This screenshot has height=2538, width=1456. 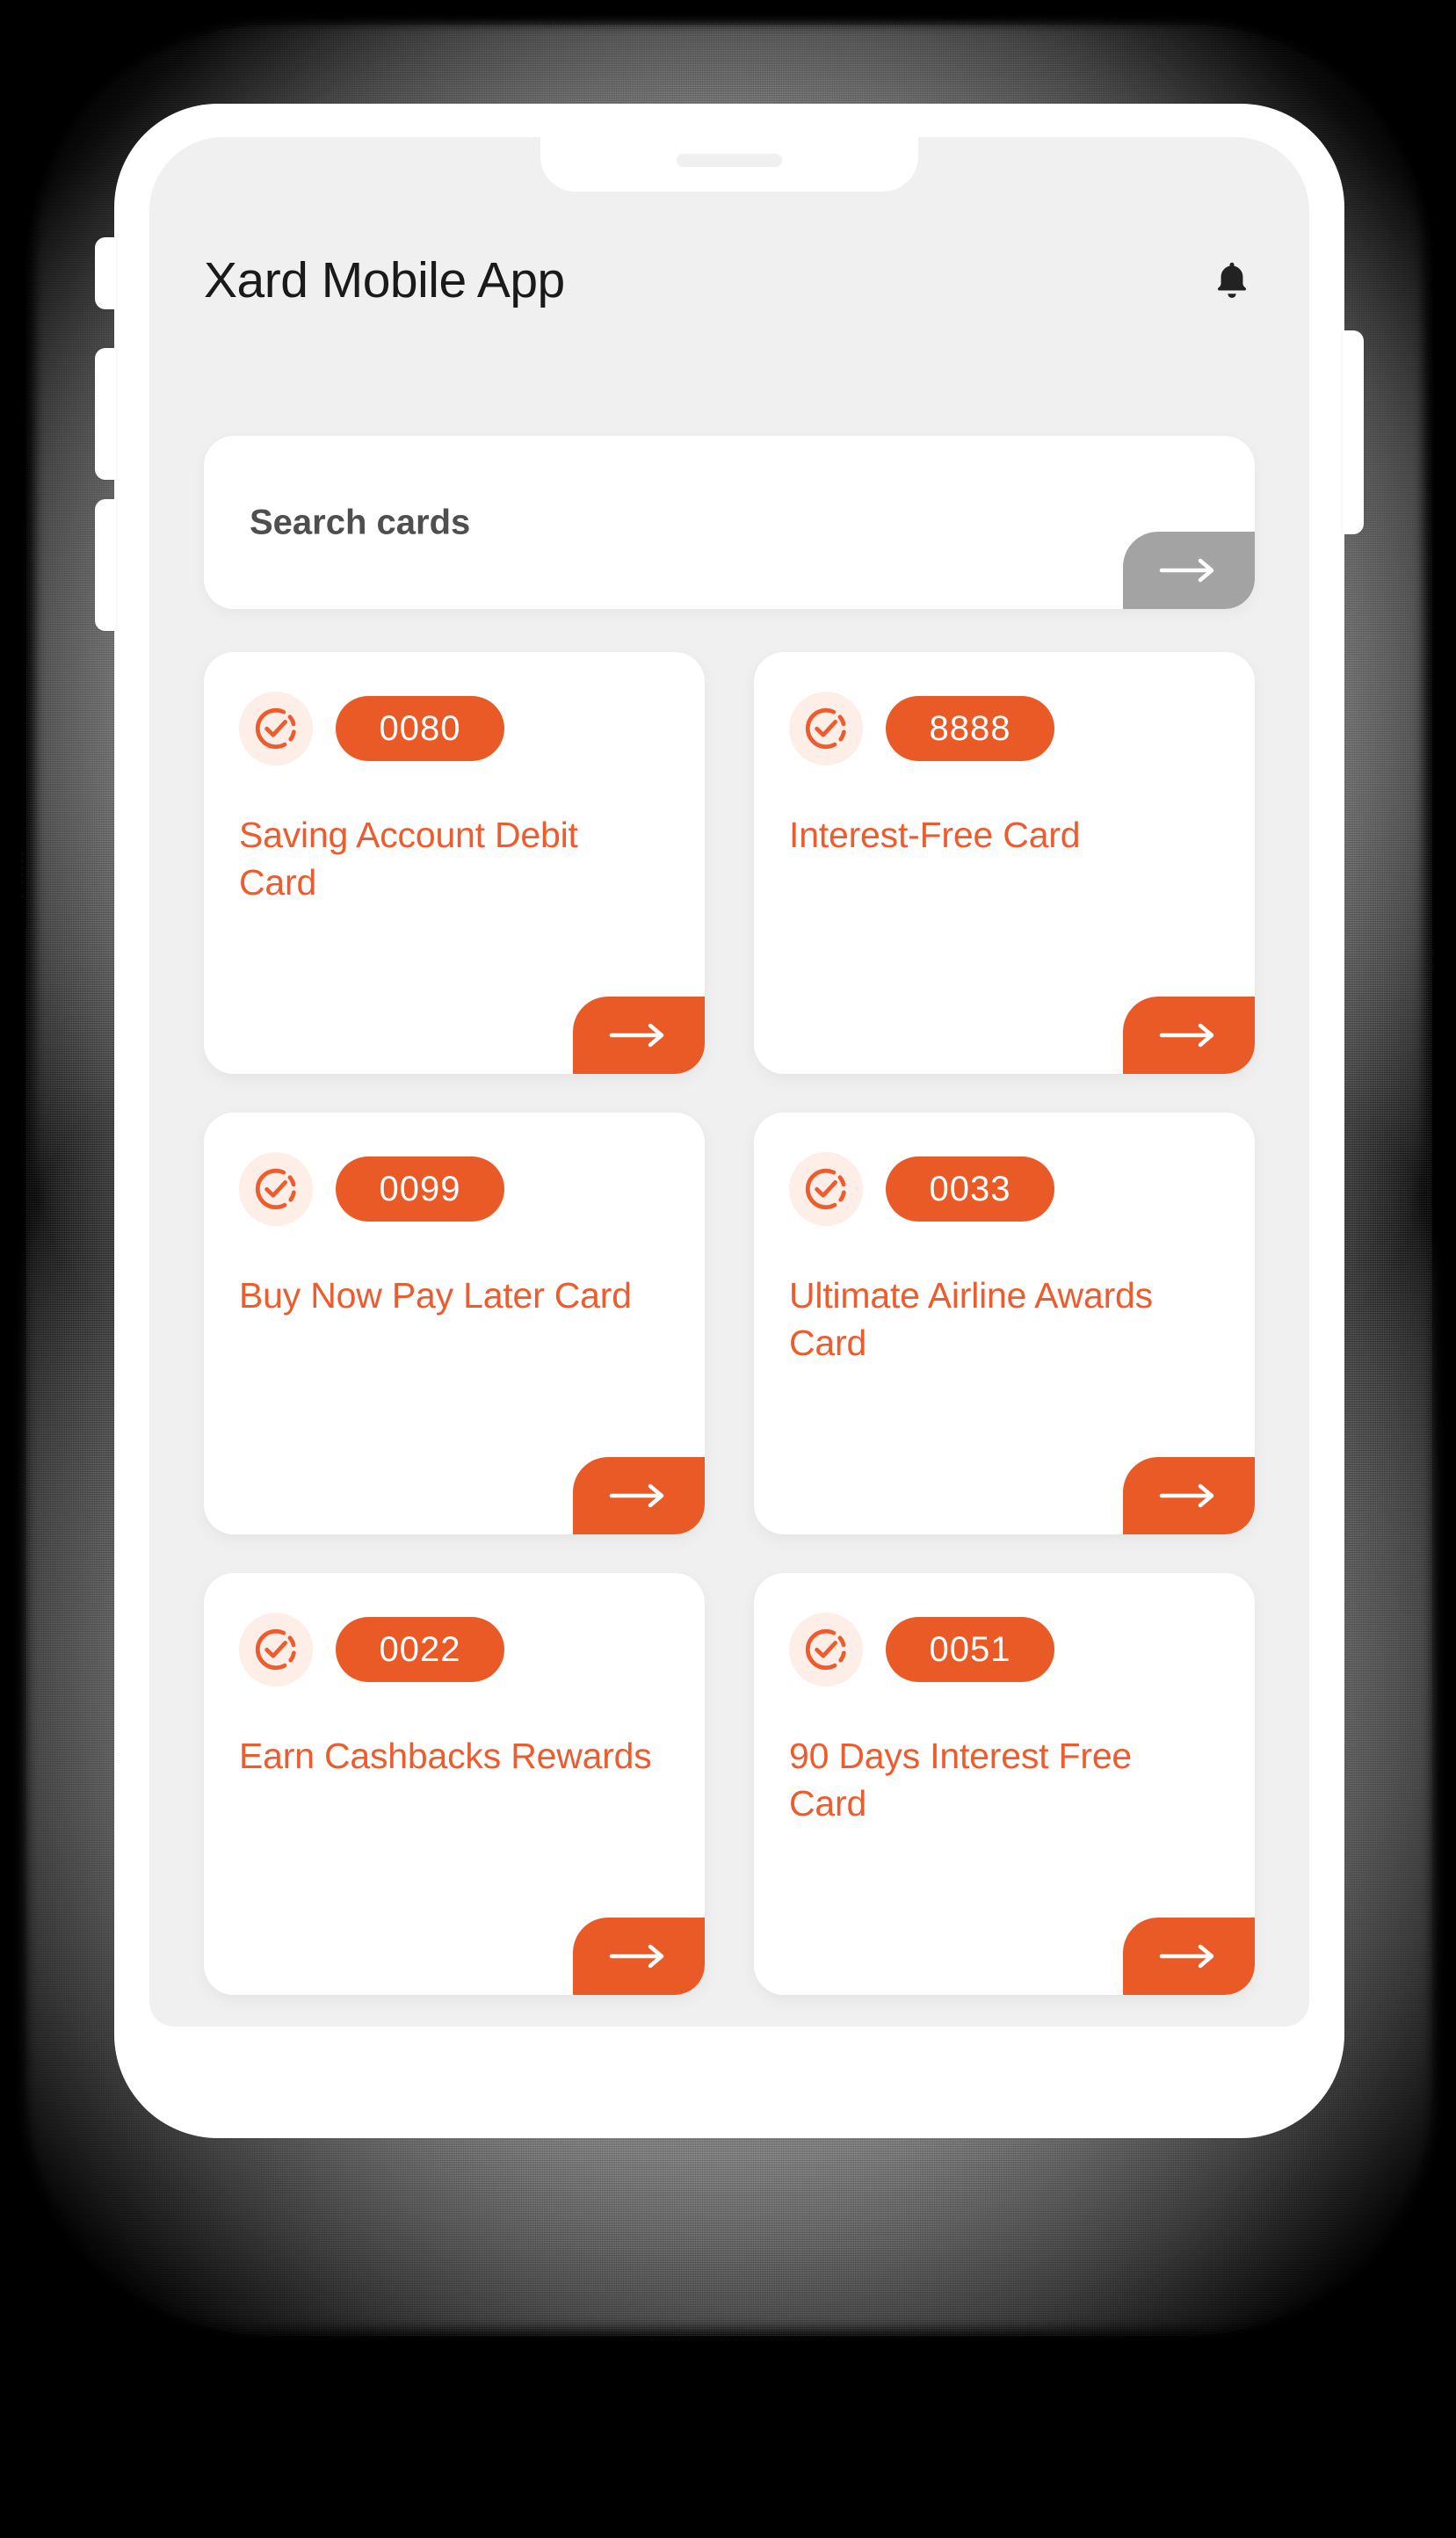 What do you see at coordinates (384, 280) in the screenshot?
I see `page-title: Xard Mobile App` at bounding box center [384, 280].